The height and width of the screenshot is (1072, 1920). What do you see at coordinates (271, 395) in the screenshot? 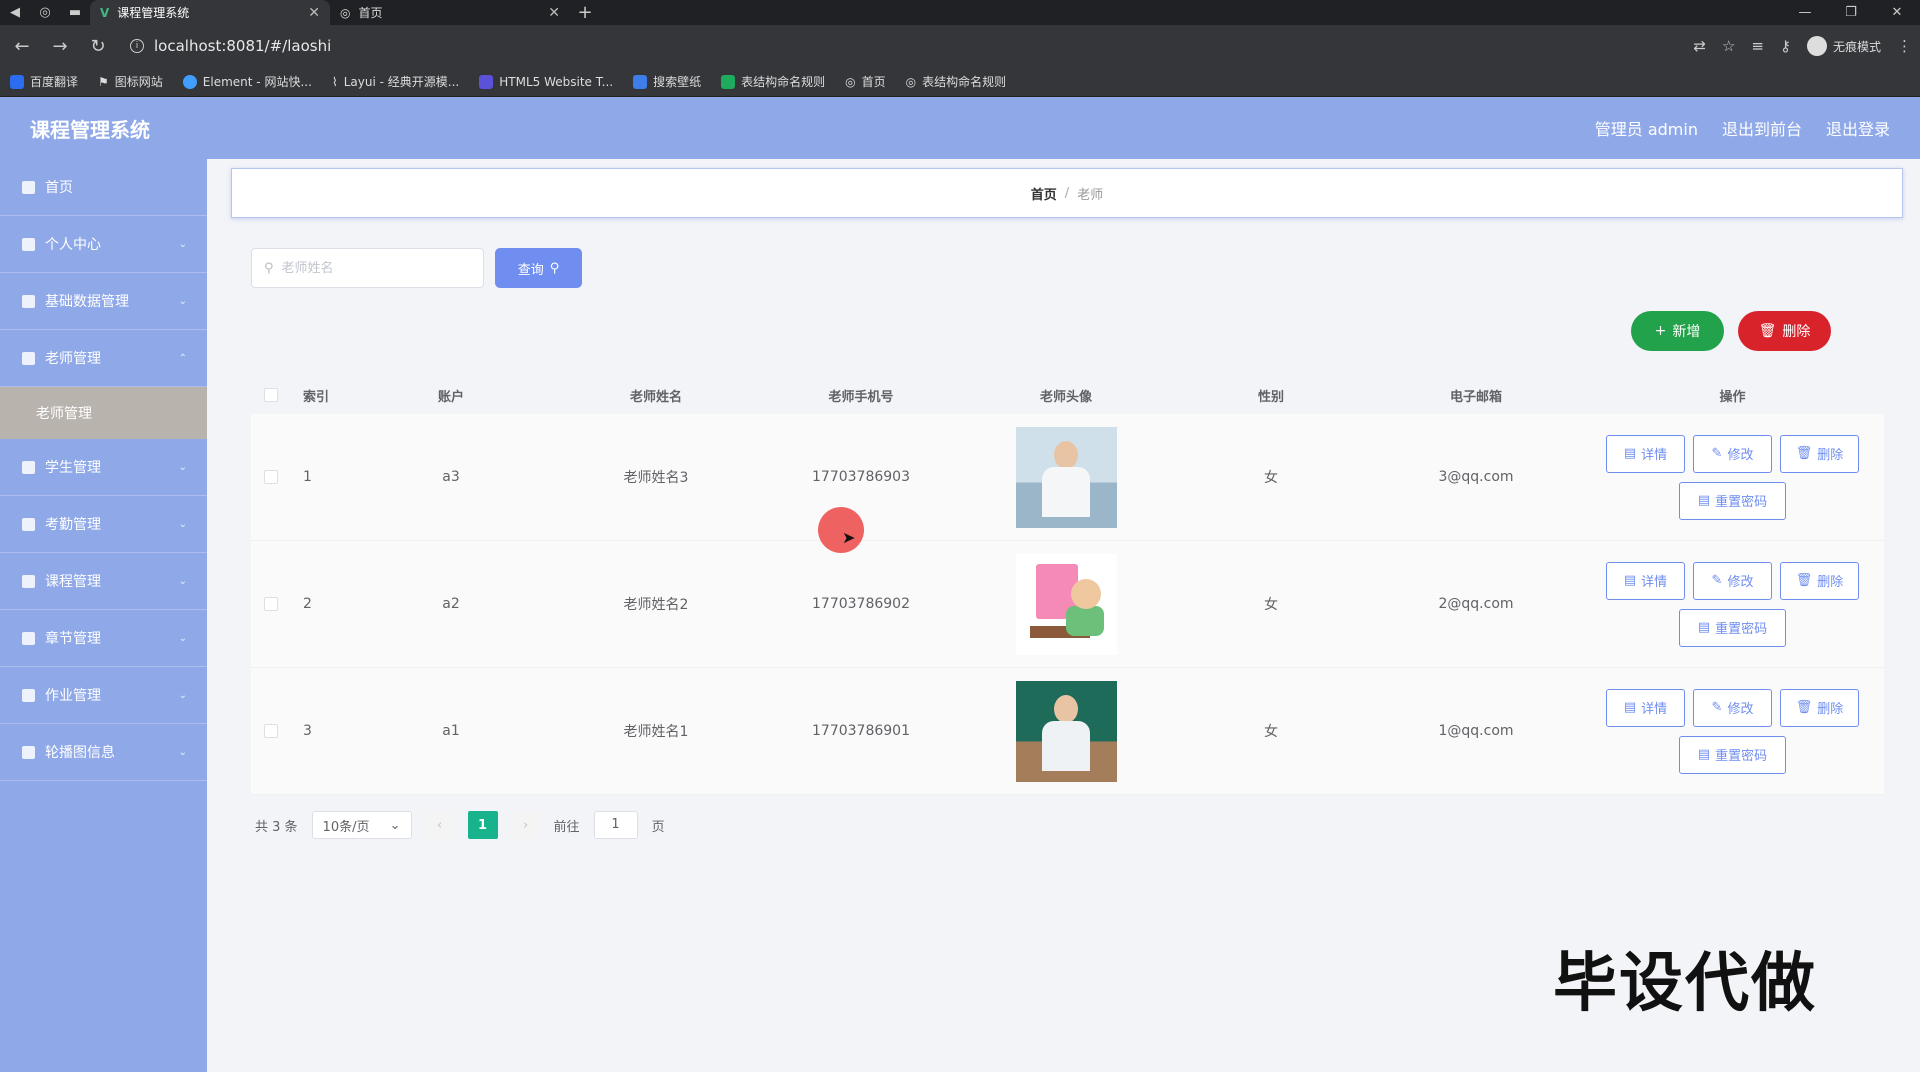
I see `select-all-checkbox` at bounding box center [271, 395].